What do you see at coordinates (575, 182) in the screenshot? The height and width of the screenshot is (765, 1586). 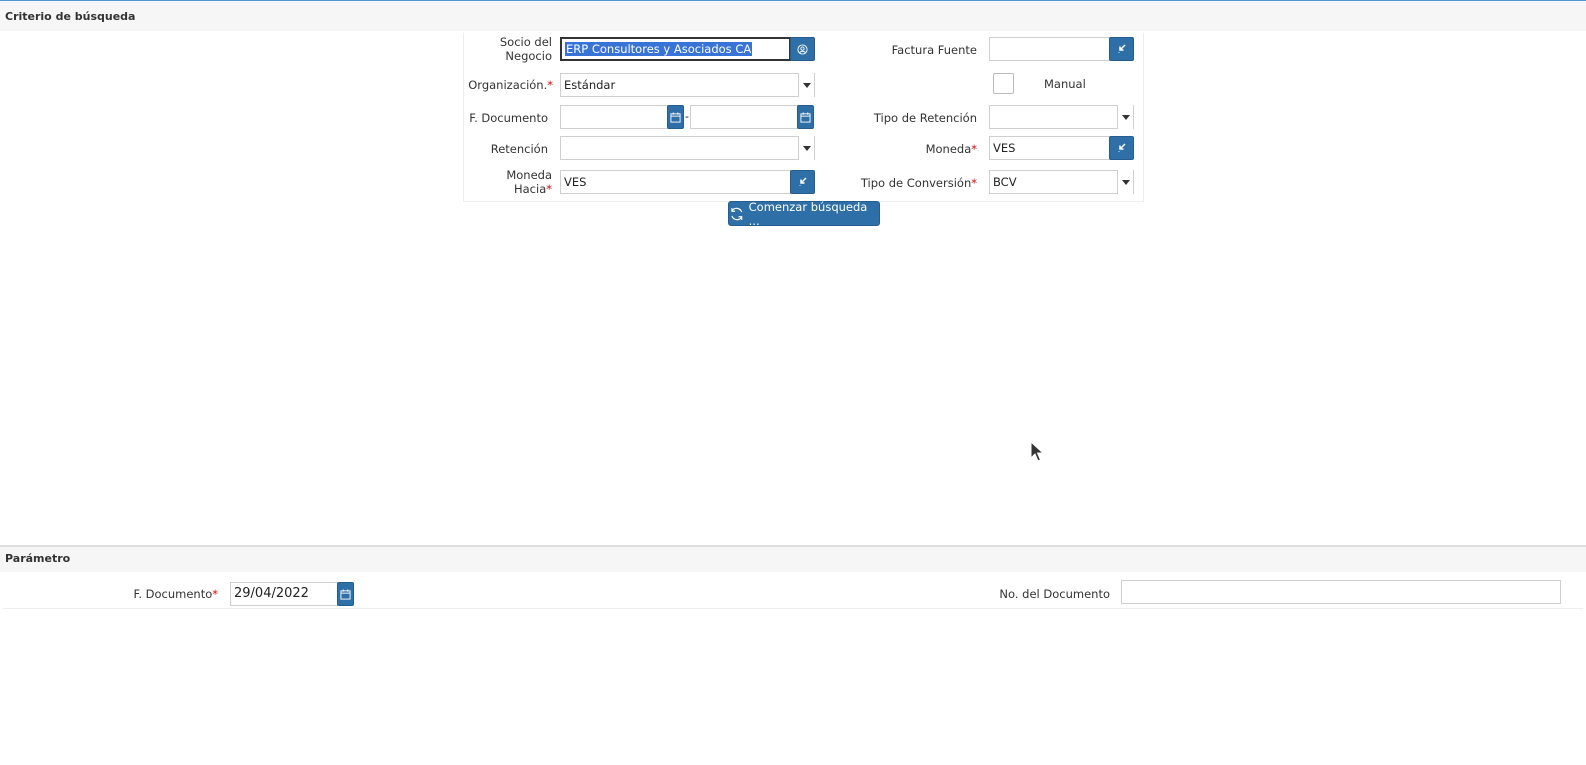 I see `moneda-hacia-value: VES` at bounding box center [575, 182].